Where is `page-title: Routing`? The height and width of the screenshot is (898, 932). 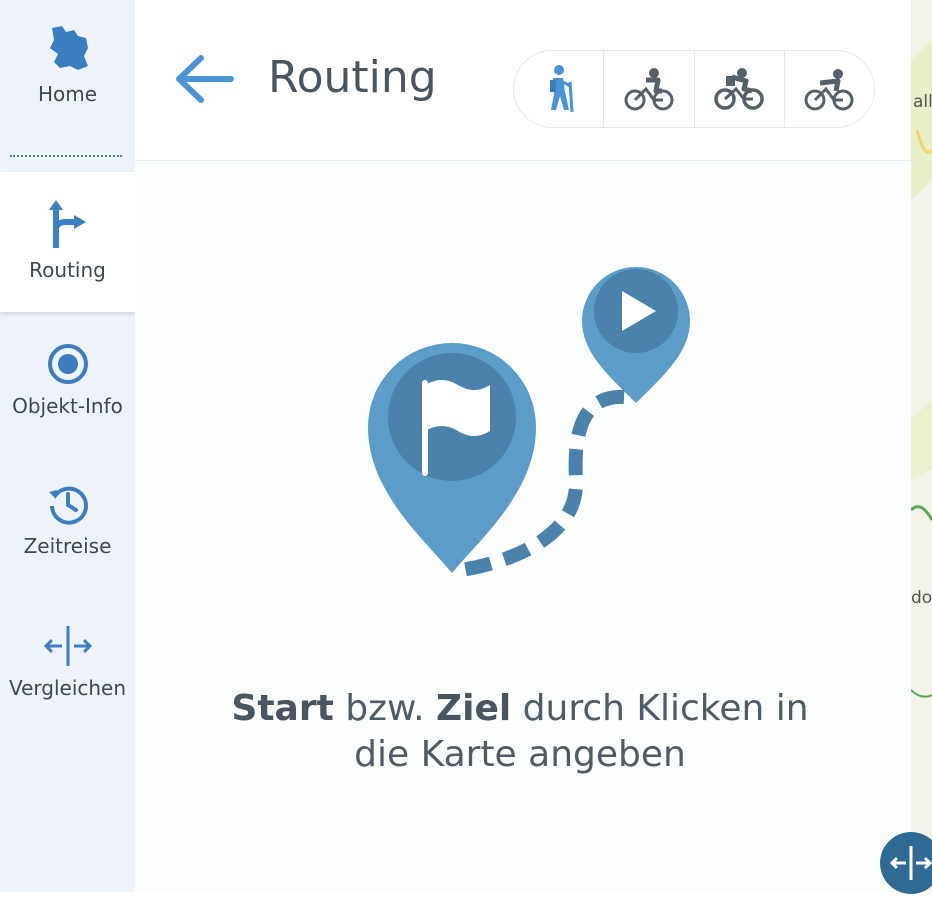 page-title: Routing is located at coordinates (352, 77).